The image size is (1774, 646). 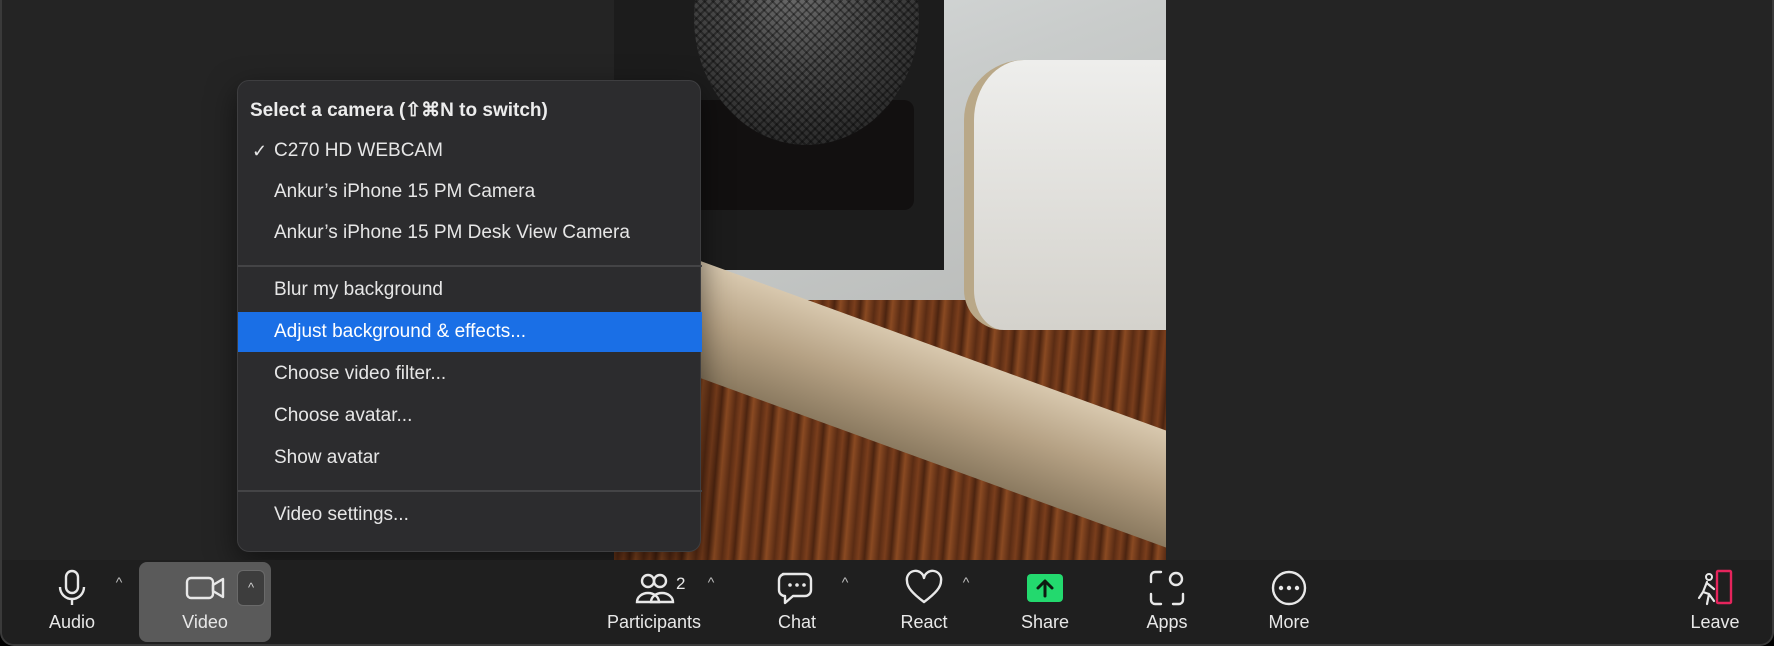 I want to click on participants-count: 2, so click(x=681, y=583).